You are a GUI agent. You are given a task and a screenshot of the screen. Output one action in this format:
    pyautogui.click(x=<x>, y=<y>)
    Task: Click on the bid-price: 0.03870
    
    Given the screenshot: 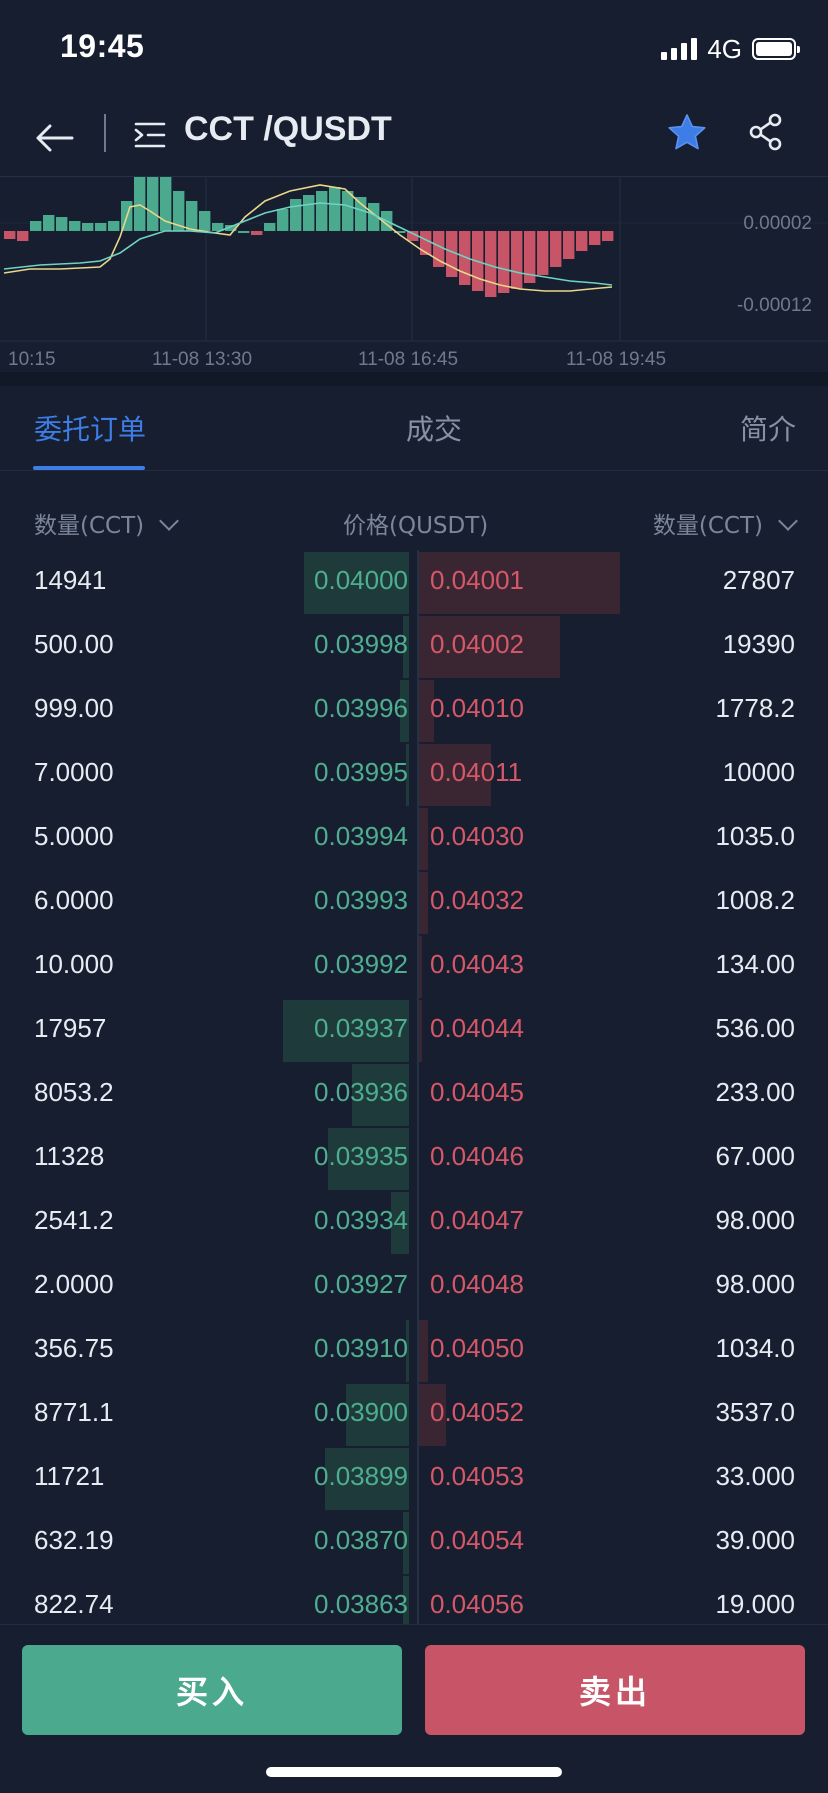 What is the action you would take?
    pyautogui.click(x=361, y=1540)
    